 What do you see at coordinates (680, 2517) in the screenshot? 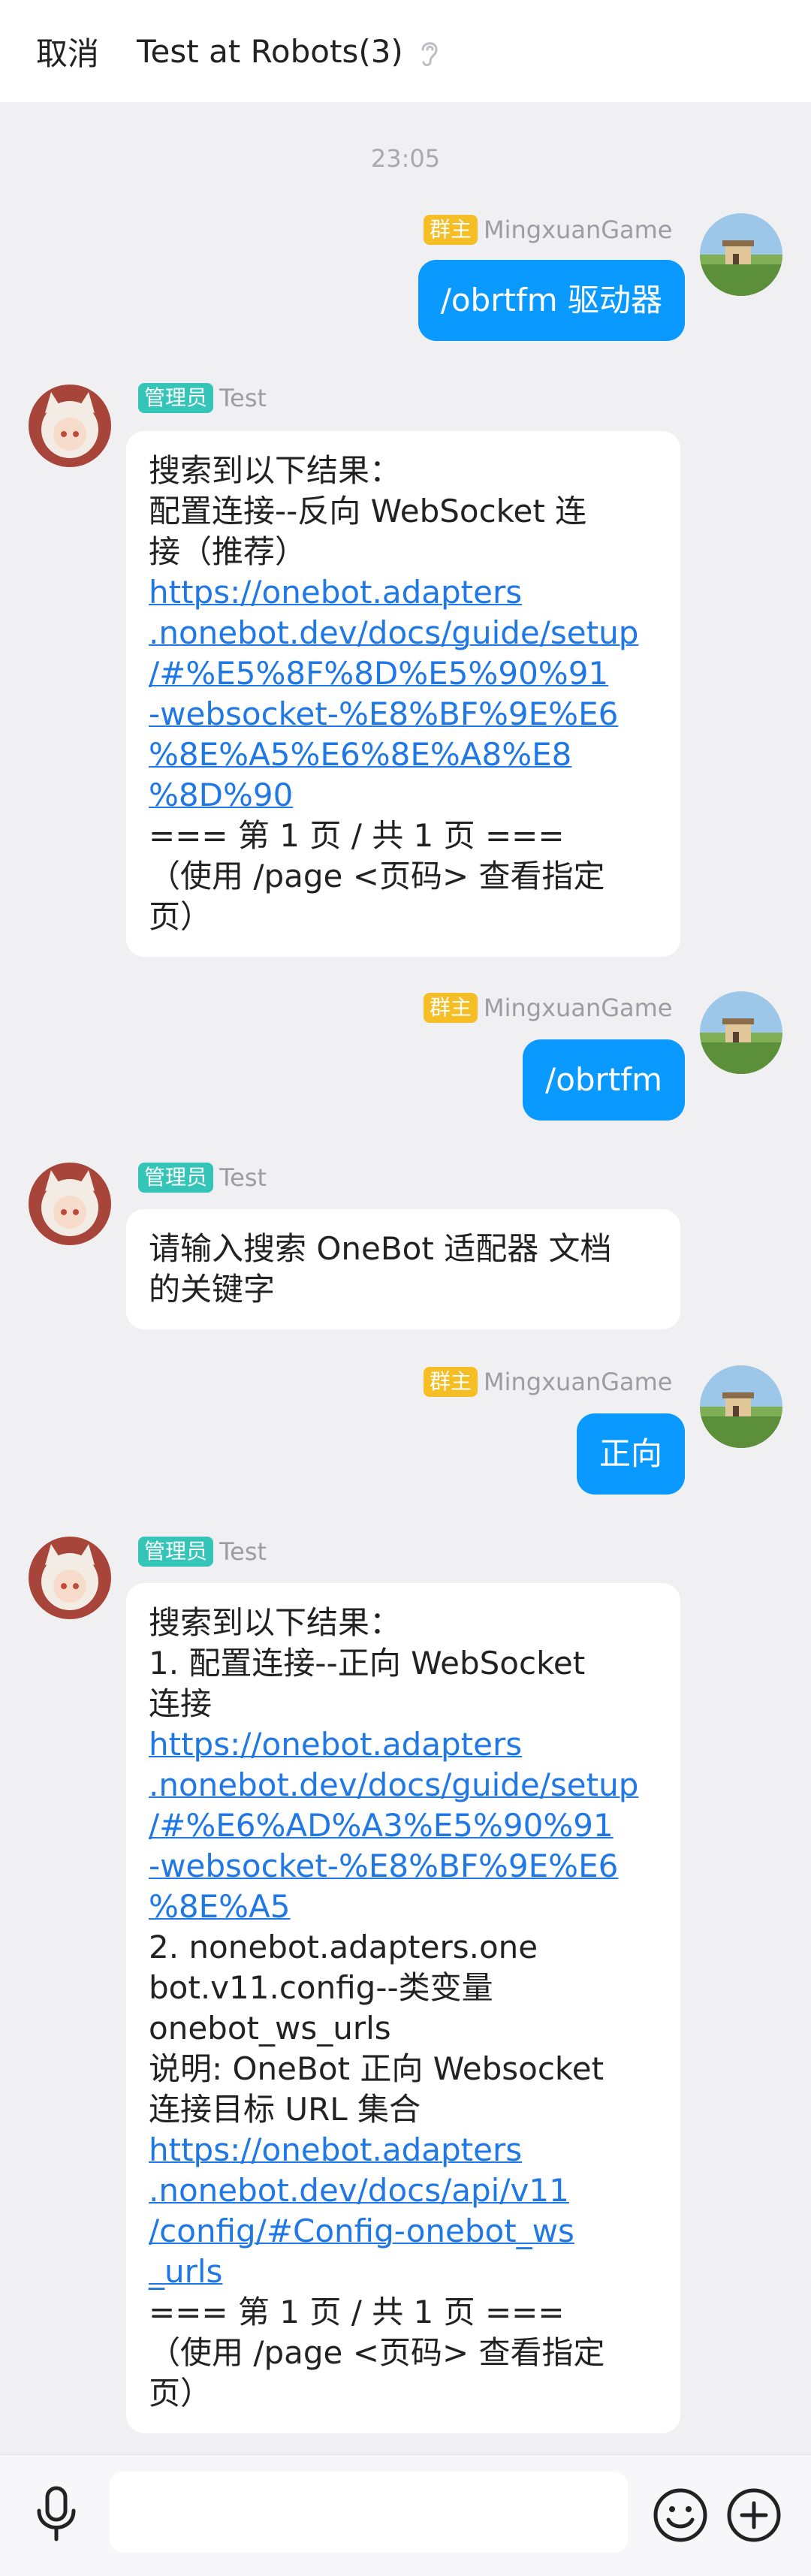
I see `emoji-icon` at bounding box center [680, 2517].